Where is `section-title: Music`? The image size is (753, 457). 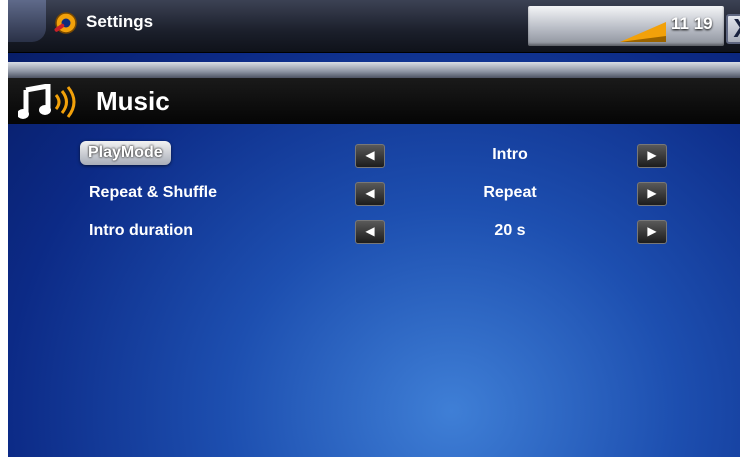
section-title: Music is located at coordinates (133, 101).